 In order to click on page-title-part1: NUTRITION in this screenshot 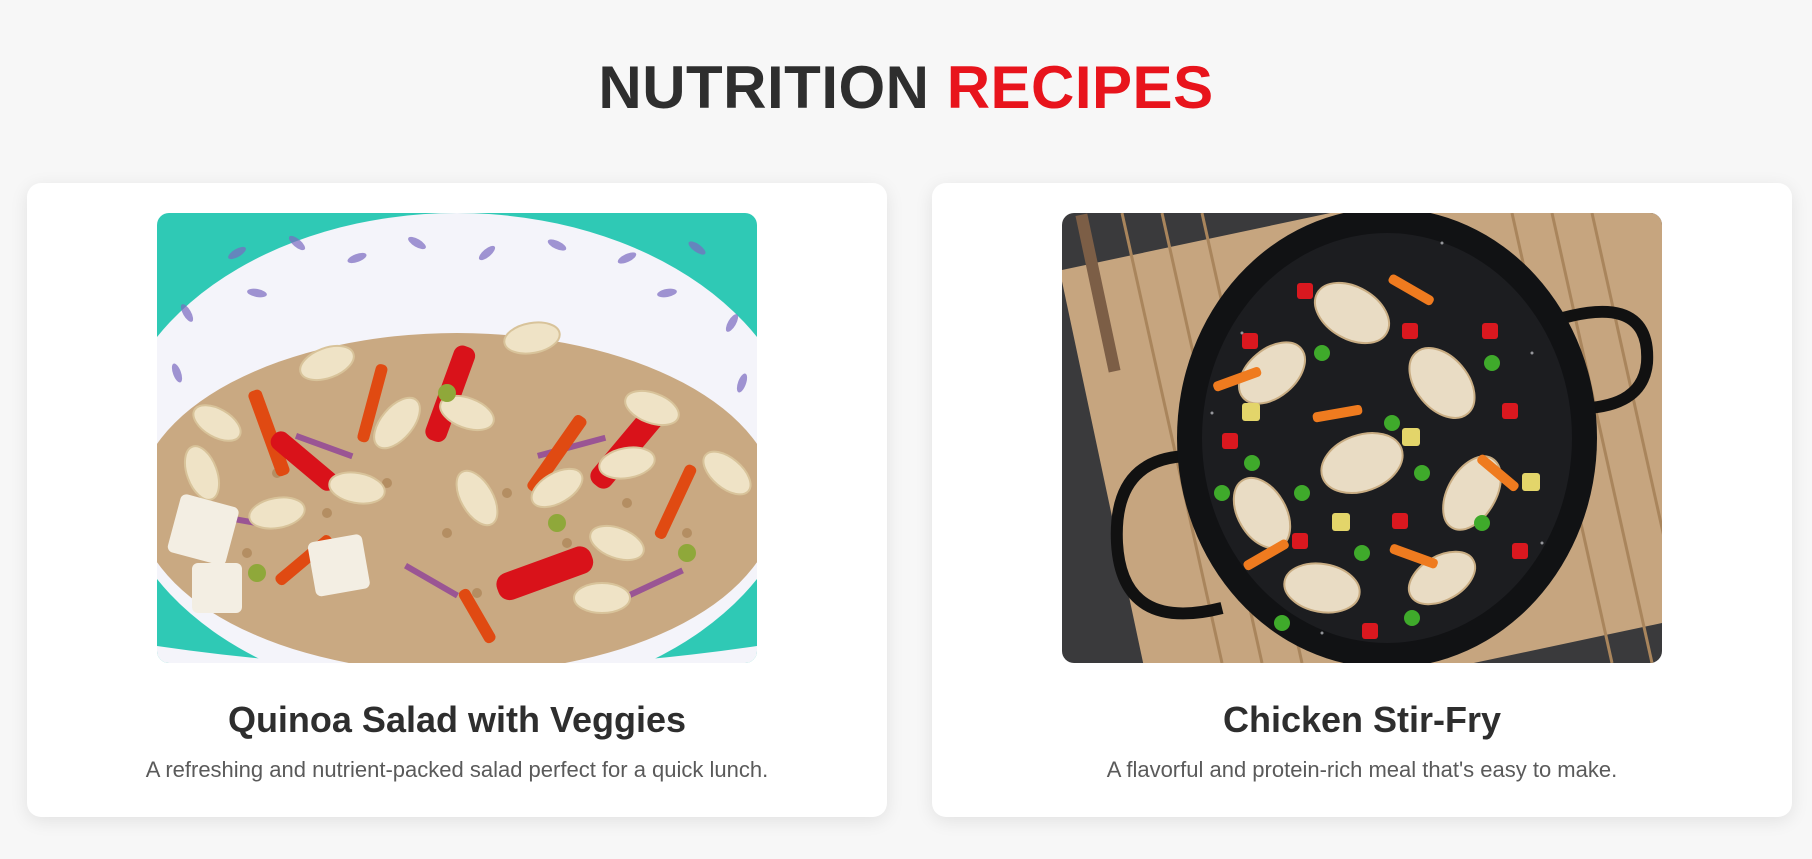, I will do `click(764, 87)`.